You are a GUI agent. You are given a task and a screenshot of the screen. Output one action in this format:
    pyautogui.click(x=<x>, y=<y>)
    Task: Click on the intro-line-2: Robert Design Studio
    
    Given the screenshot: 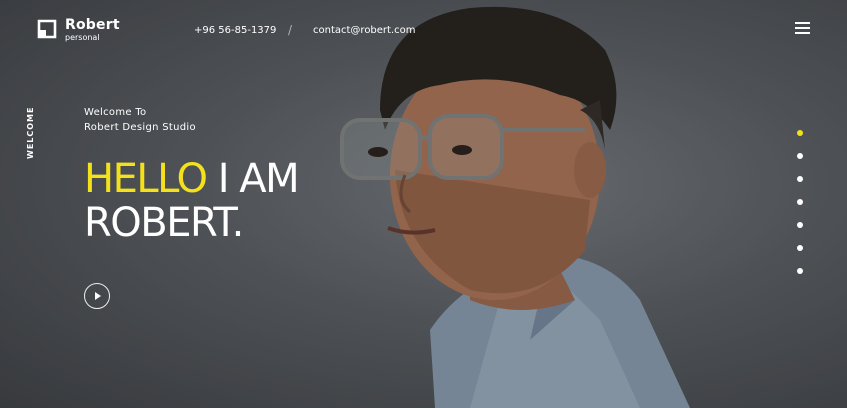 What is the action you would take?
    pyautogui.click(x=140, y=127)
    